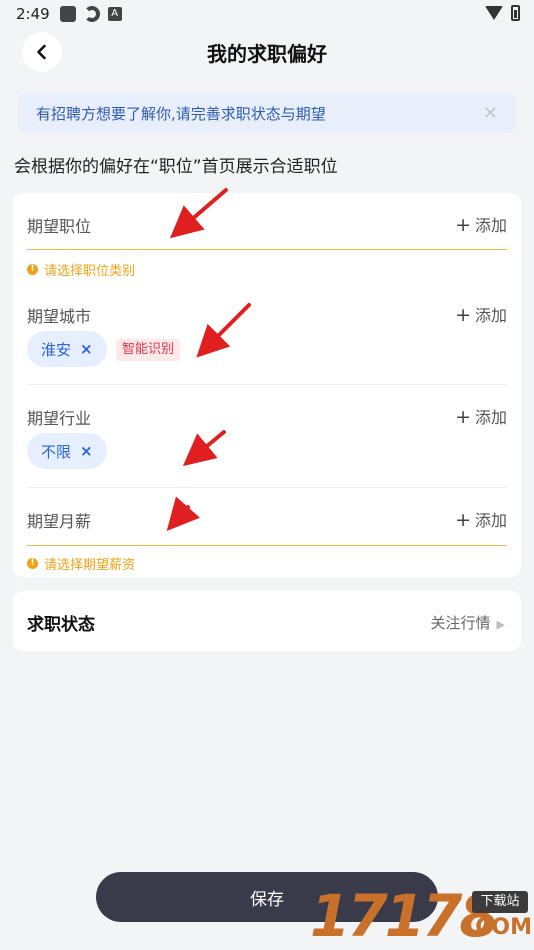 This screenshot has width=534, height=950. What do you see at coordinates (148, 350) in the screenshot?
I see `smart-detect-badge: 智能识别` at bounding box center [148, 350].